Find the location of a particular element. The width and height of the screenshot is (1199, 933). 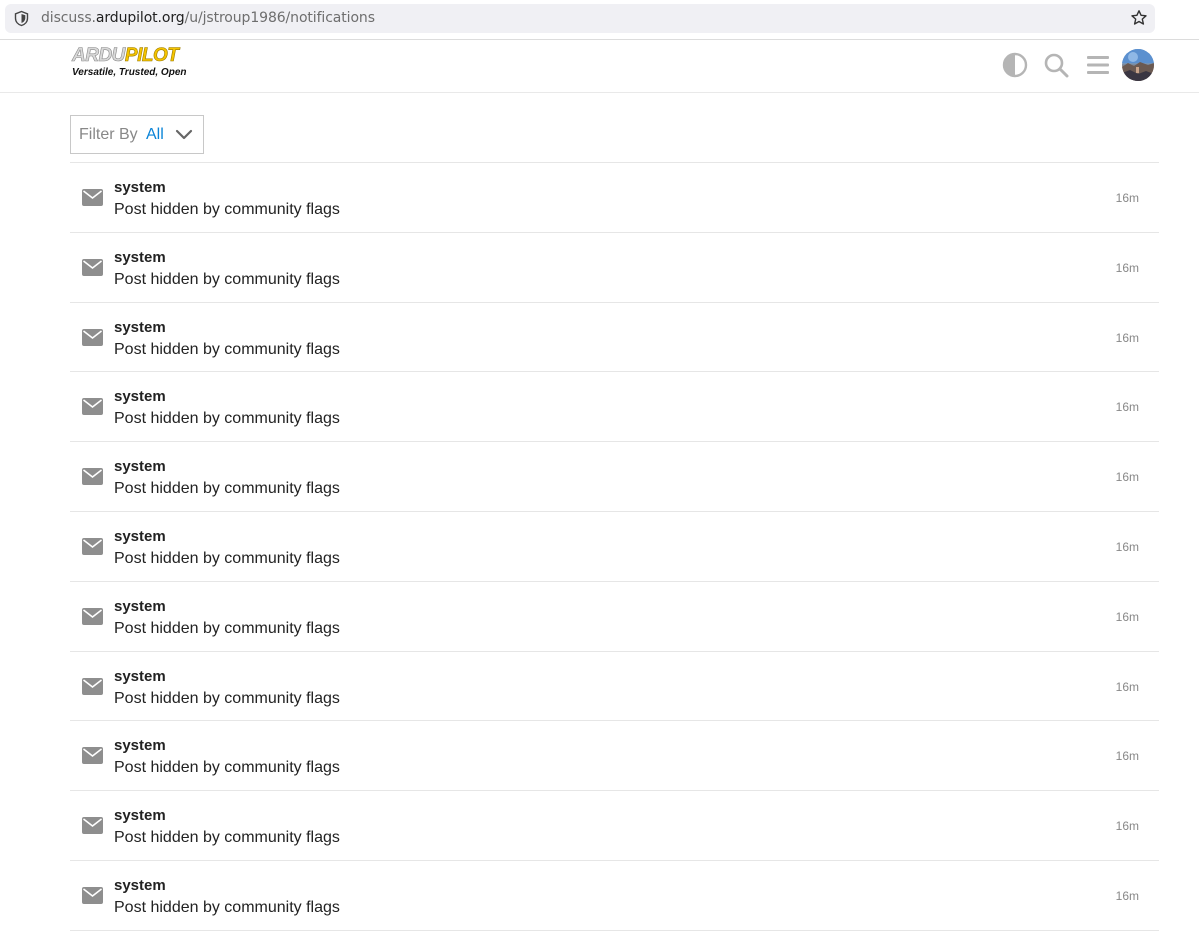

user-avatar is located at coordinates (1138, 65).